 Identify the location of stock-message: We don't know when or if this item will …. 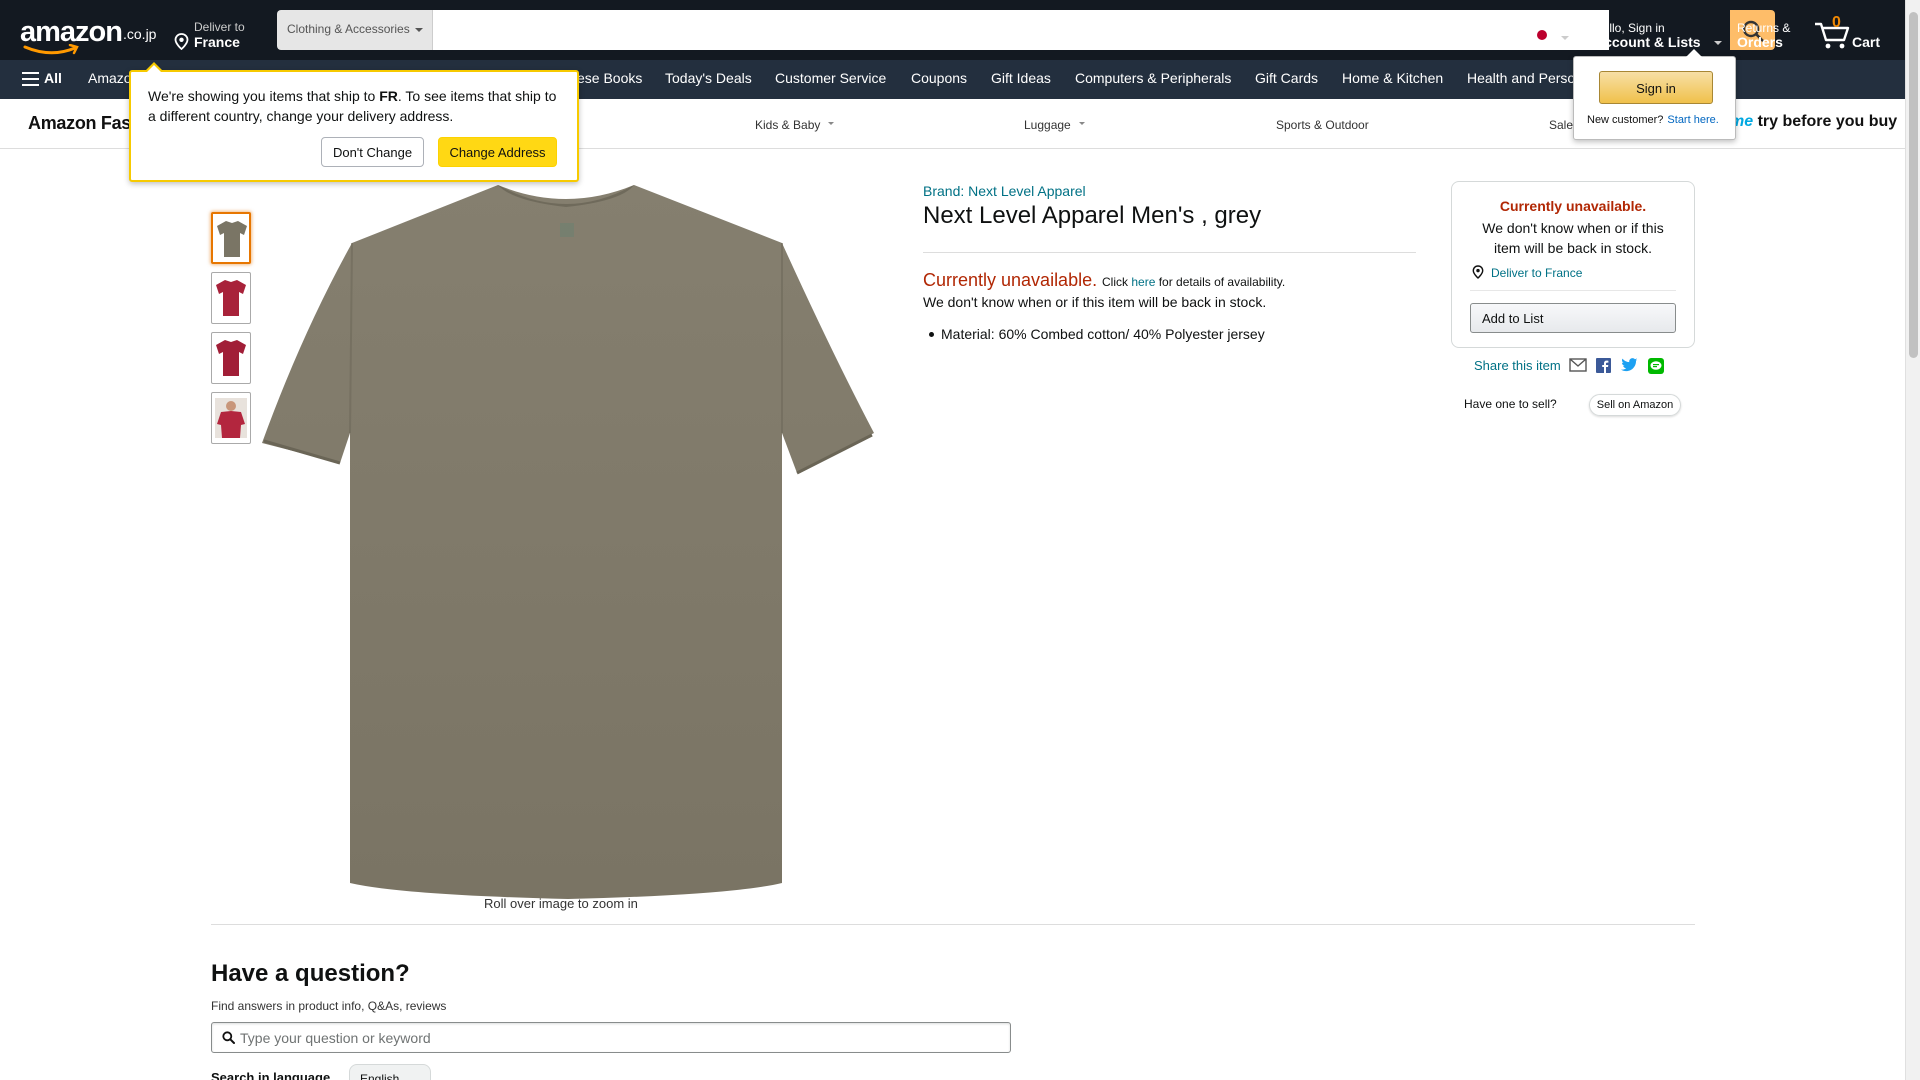
(1095, 302).